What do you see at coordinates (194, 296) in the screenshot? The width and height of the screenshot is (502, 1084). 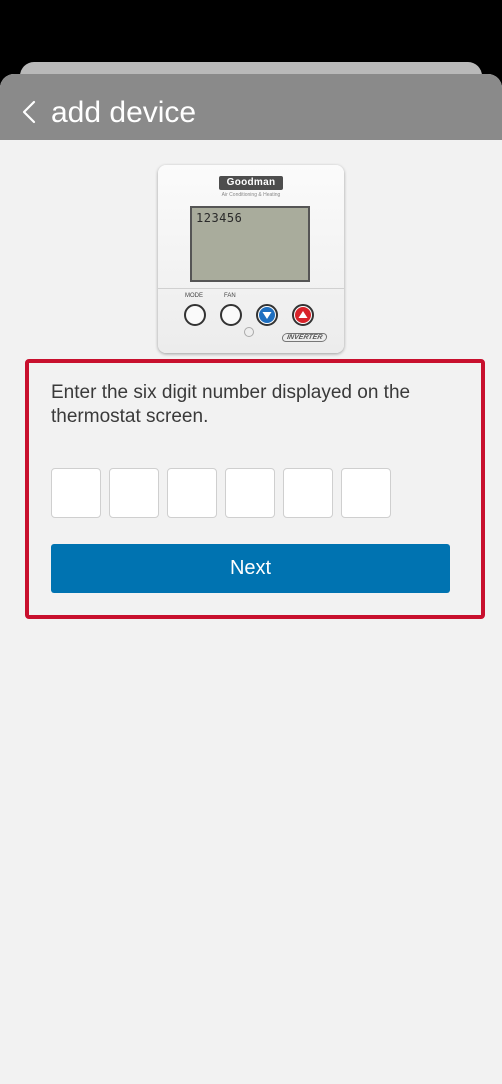 I see `mode-label: MODE` at bounding box center [194, 296].